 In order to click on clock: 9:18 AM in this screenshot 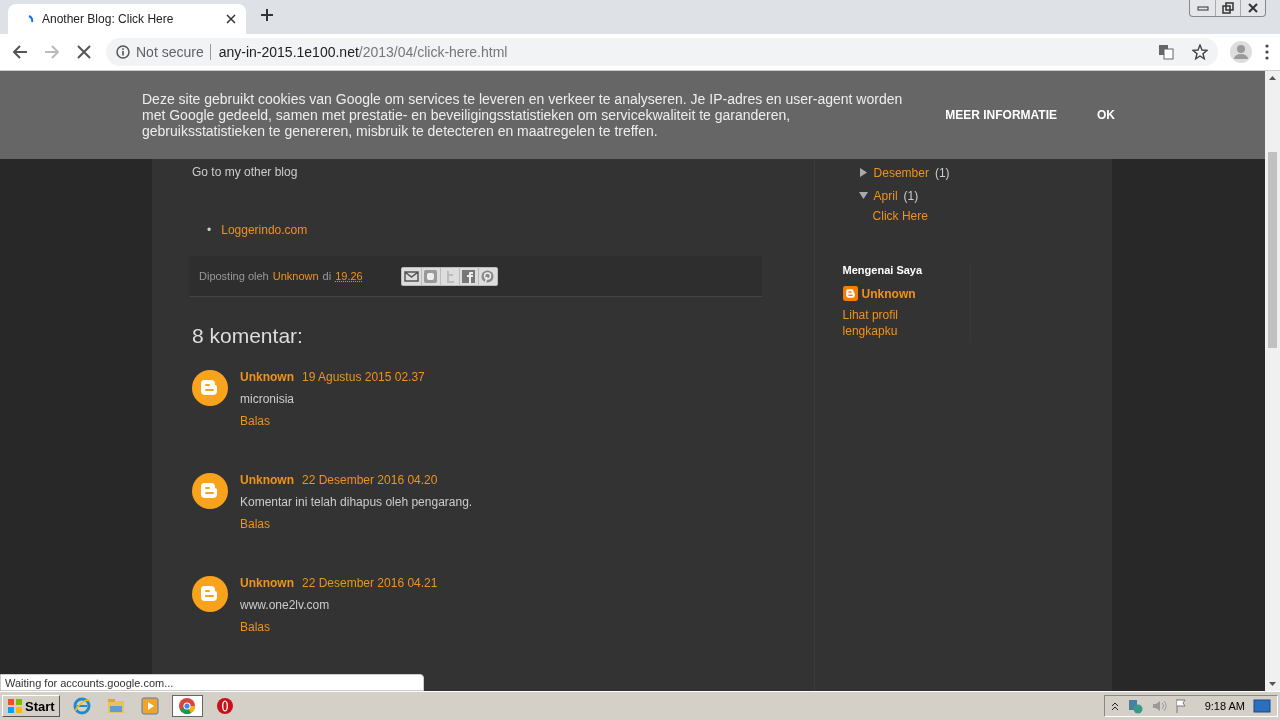, I will do `click(1224, 706)`.